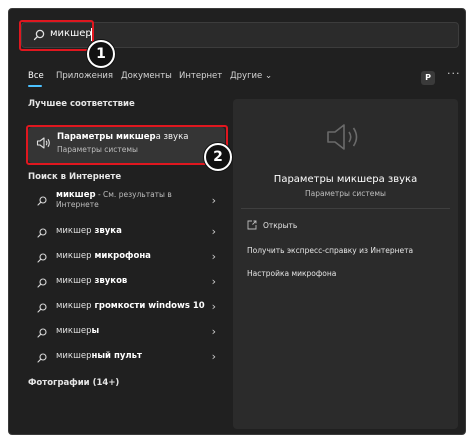 This screenshot has width=474, height=443. I want to click on speaker-icon, so click(342, 137).